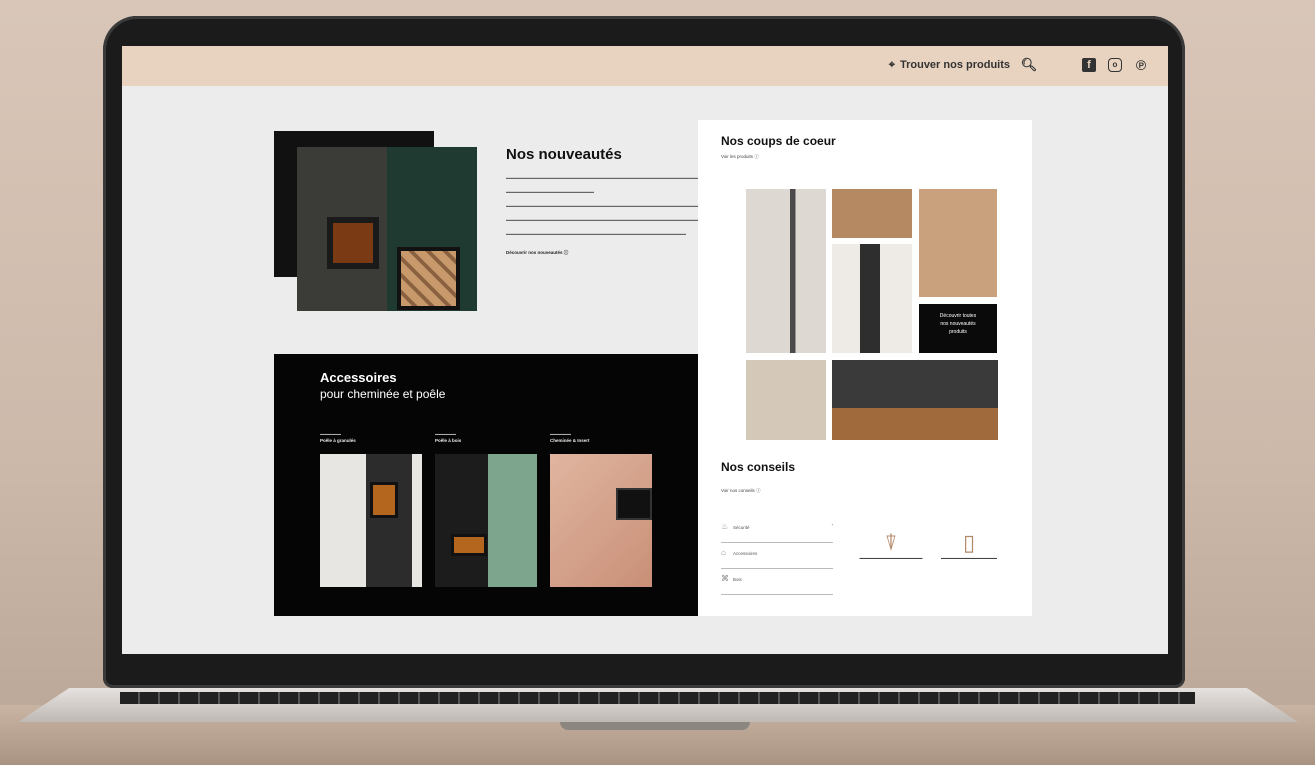 The height and width of the screenshot is (765, 1315). What do you see at coordinates (550, 191) in the screenshot?
I see `news-text-line: ▬▬▬▬▬▬▬▬▬▬▬▬▬▬▬▬▬▬▬▬▬▬` at bounding box center [550, 191].